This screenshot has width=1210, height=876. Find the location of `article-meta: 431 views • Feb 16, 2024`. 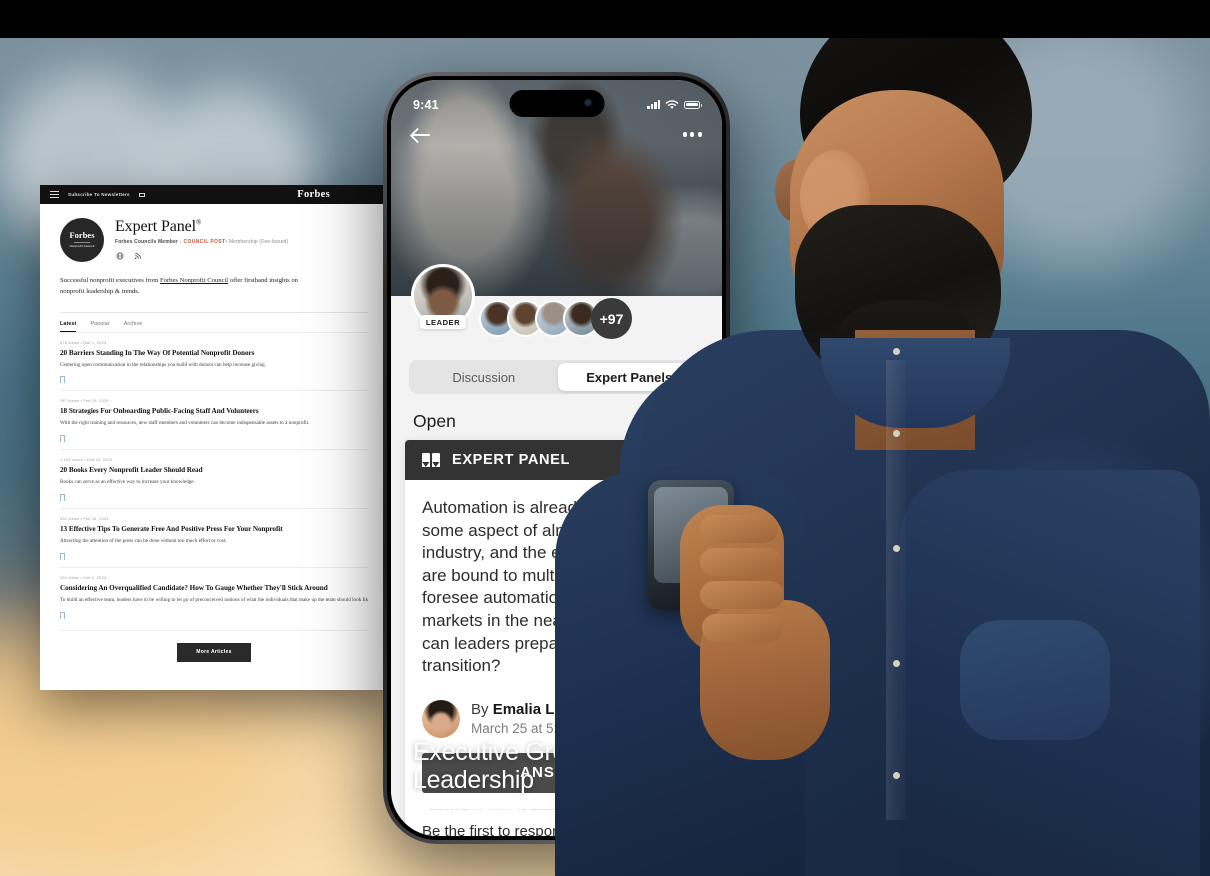

article-meta: 431 views • Feb 16, 2024 is located at coordinates (84, 519).